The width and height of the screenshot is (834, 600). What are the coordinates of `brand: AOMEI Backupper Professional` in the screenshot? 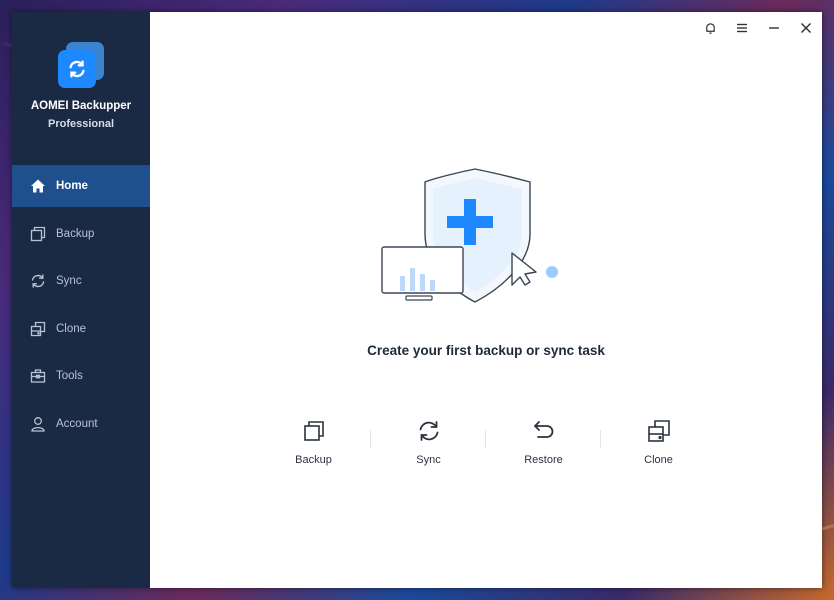 It's located at (81, 88).